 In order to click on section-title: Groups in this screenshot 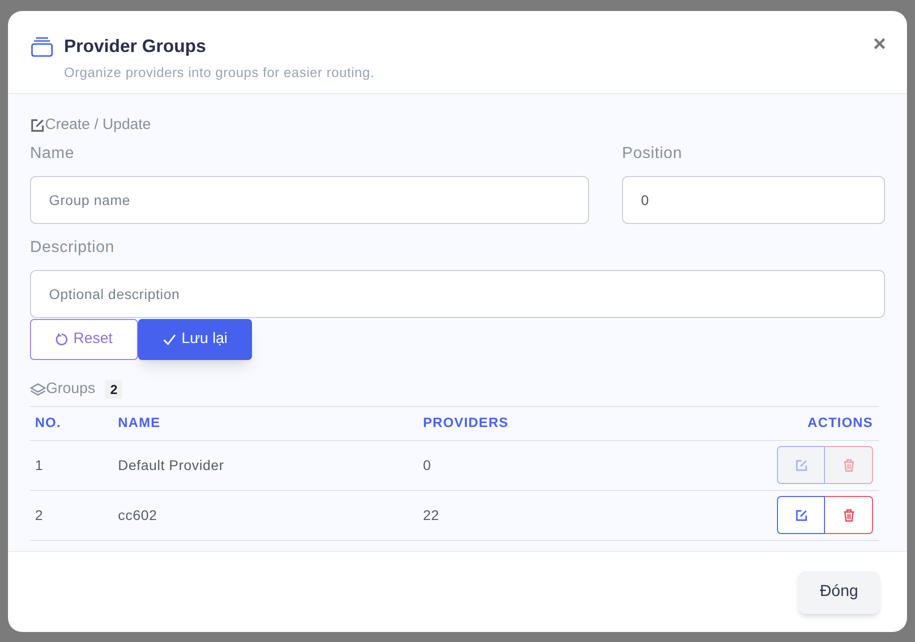, I will do `click(71, 389)`.